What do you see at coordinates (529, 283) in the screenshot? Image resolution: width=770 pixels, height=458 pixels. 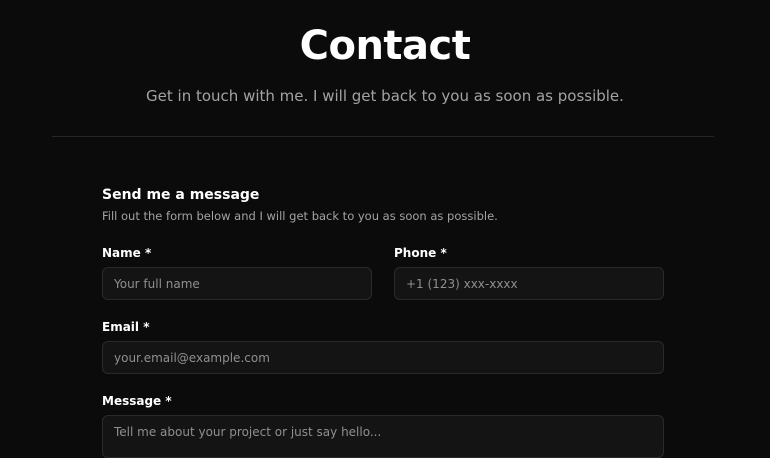 I see `phone-input` at bounding box center [529, 283].